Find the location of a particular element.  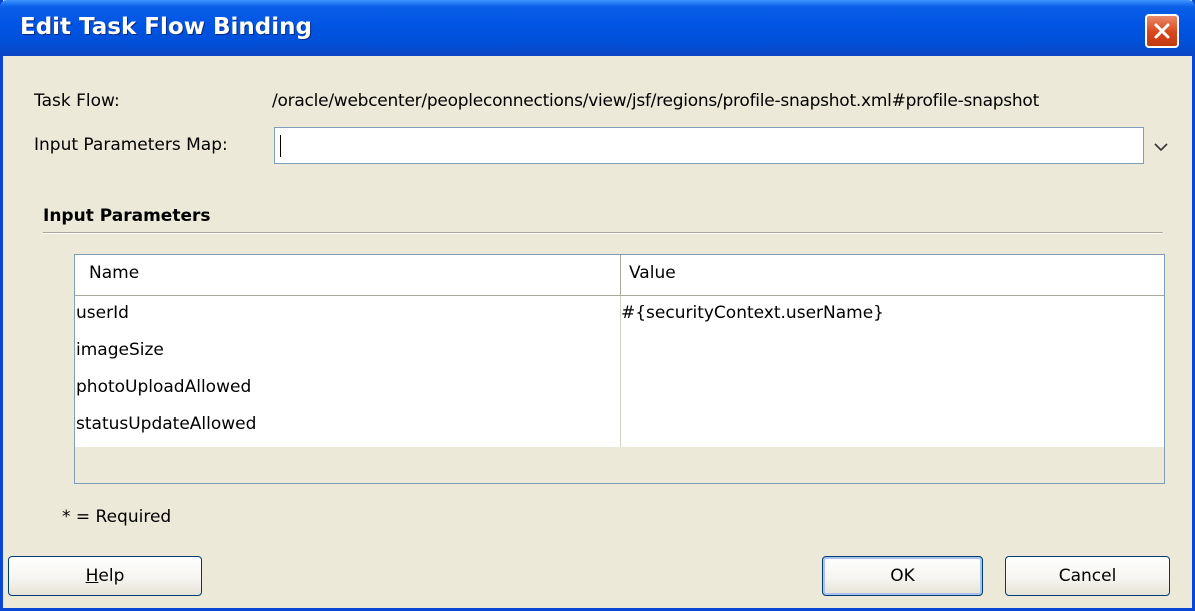

param-name-cell: userId is located at coordinates (102, 313).